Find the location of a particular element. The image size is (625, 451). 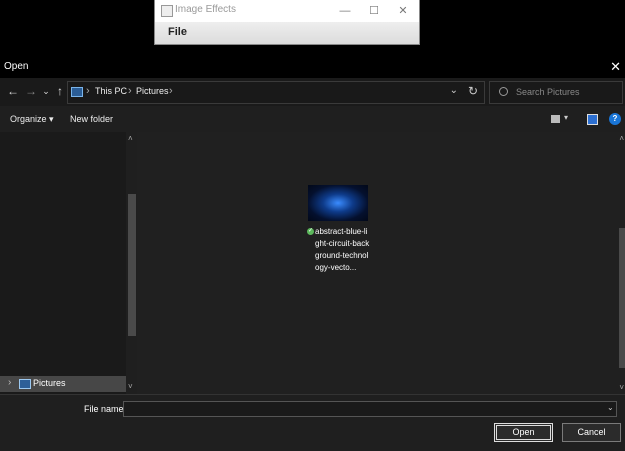

sync-status-icon: ✓ is located at coordinates (310, 231).